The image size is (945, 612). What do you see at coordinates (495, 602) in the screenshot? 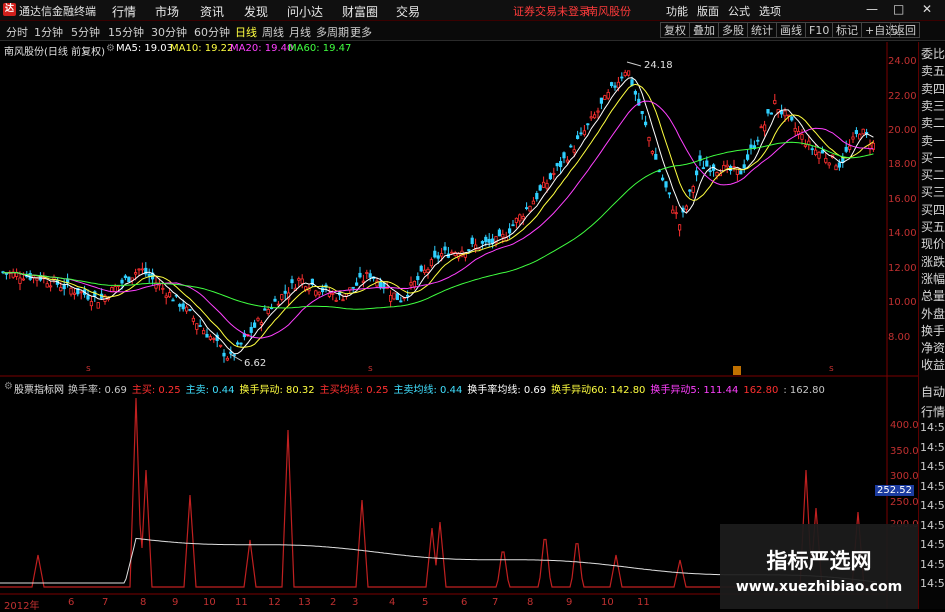
I see `time-axis-label: 7` at bounding box center [495, 602].